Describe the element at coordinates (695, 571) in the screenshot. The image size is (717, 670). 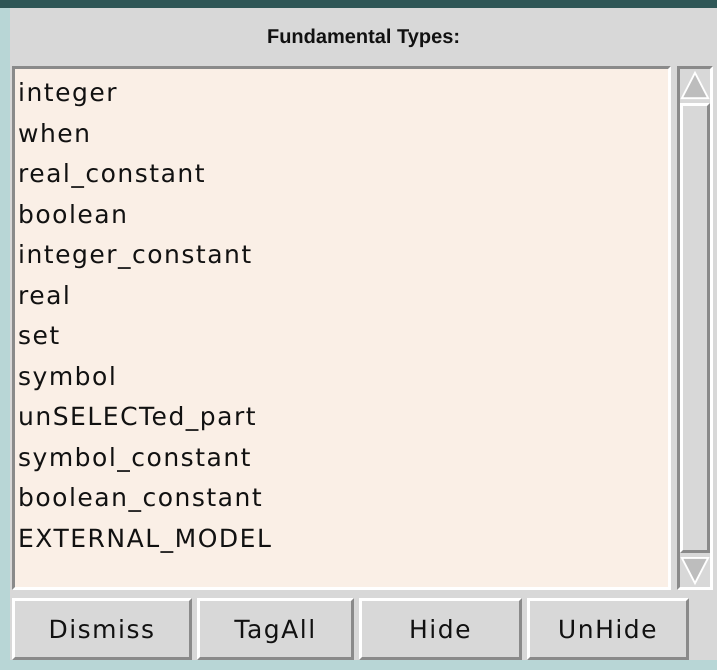
I see `scroll-down-icon` at that location.